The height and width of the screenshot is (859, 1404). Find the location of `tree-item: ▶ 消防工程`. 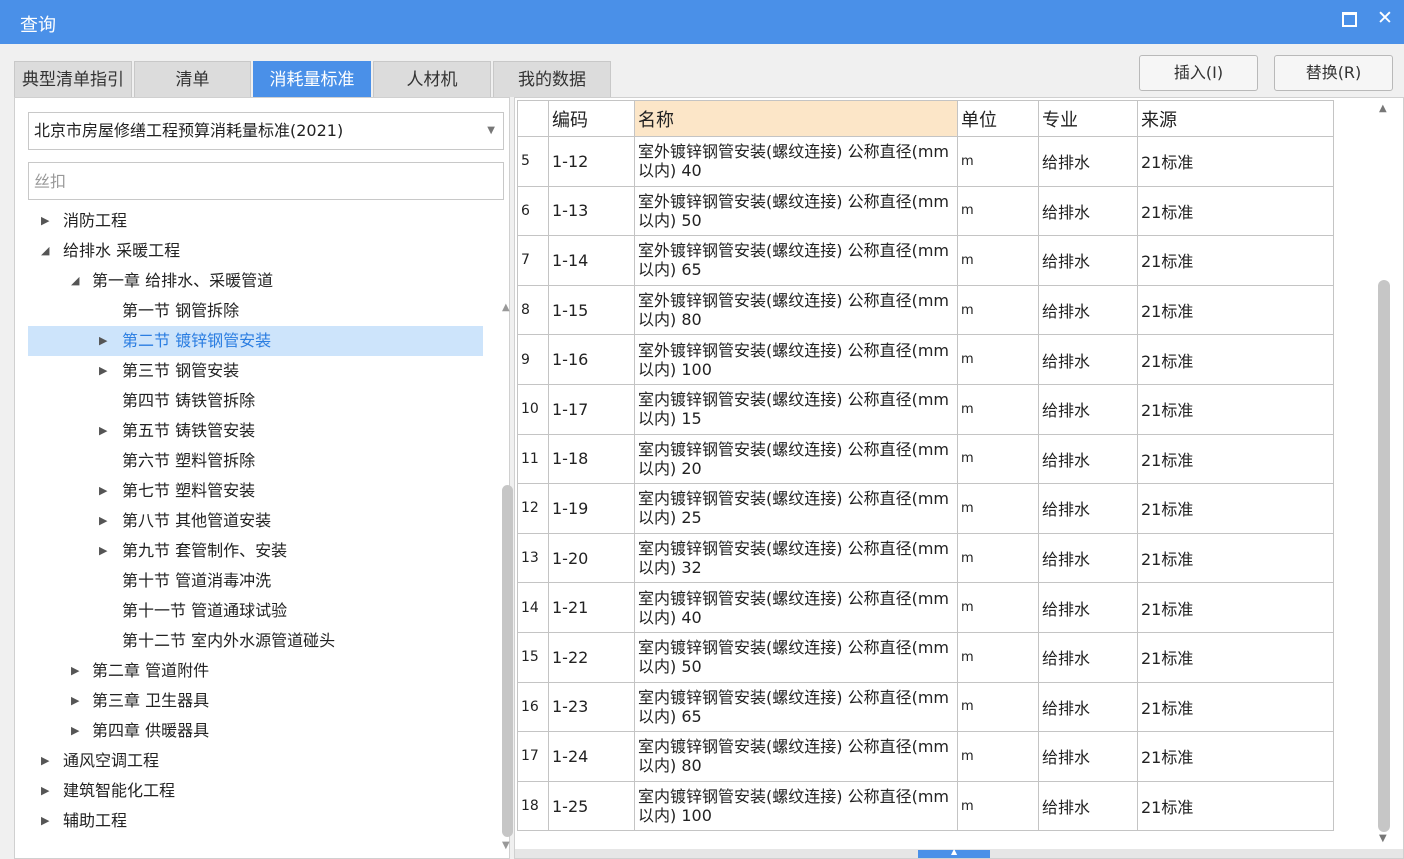

tree-item: ▶ 消防工程 is located at coordinates (255, 221).